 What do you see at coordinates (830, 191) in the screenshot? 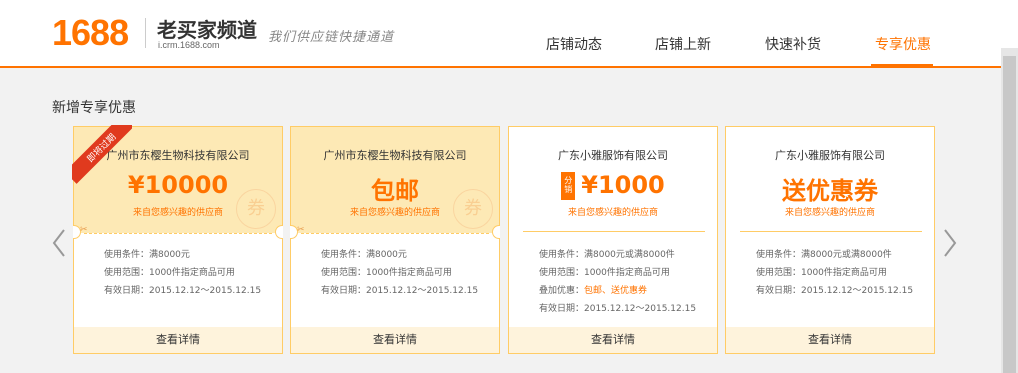
I see `coupon-amount: 送优惠券` at bounding box center [830, 191].